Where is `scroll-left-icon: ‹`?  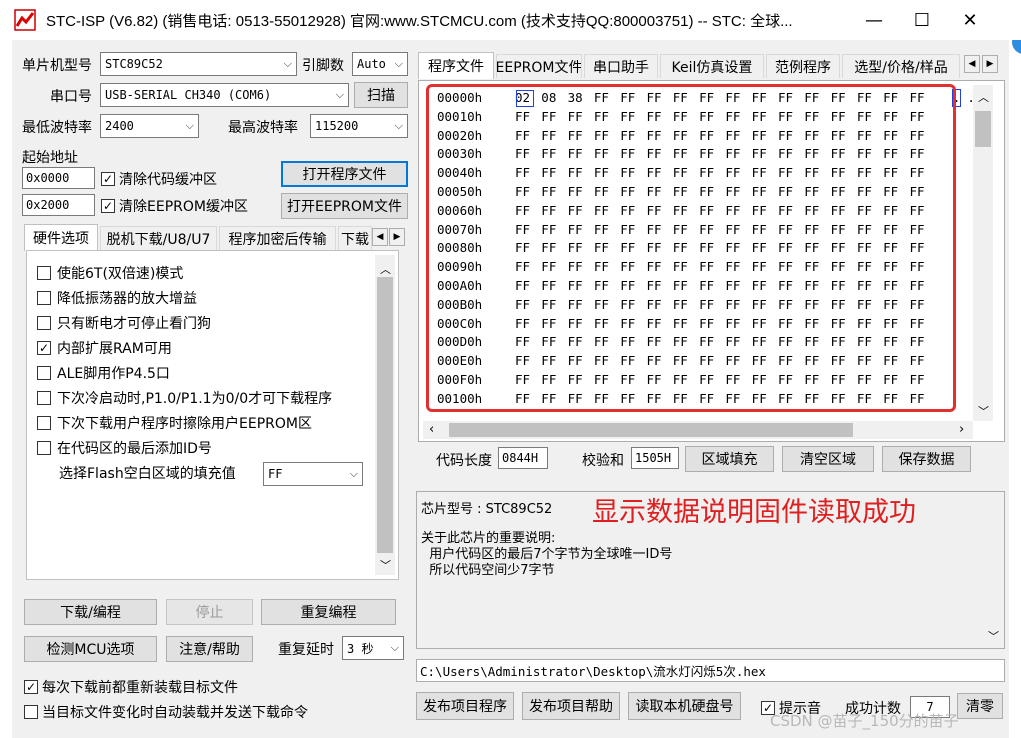
scroll-left-icon: ‹ is located at coordinates (431, 429).